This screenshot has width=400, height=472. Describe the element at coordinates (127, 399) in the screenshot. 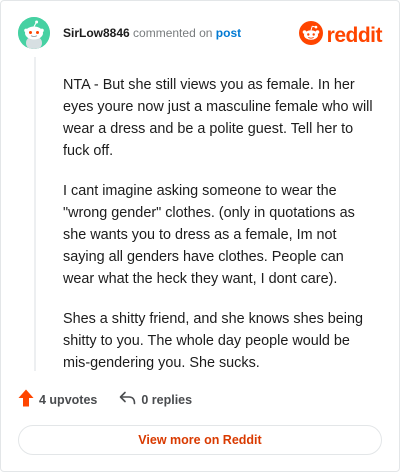

I see `reply-arrow-icon` at that location.